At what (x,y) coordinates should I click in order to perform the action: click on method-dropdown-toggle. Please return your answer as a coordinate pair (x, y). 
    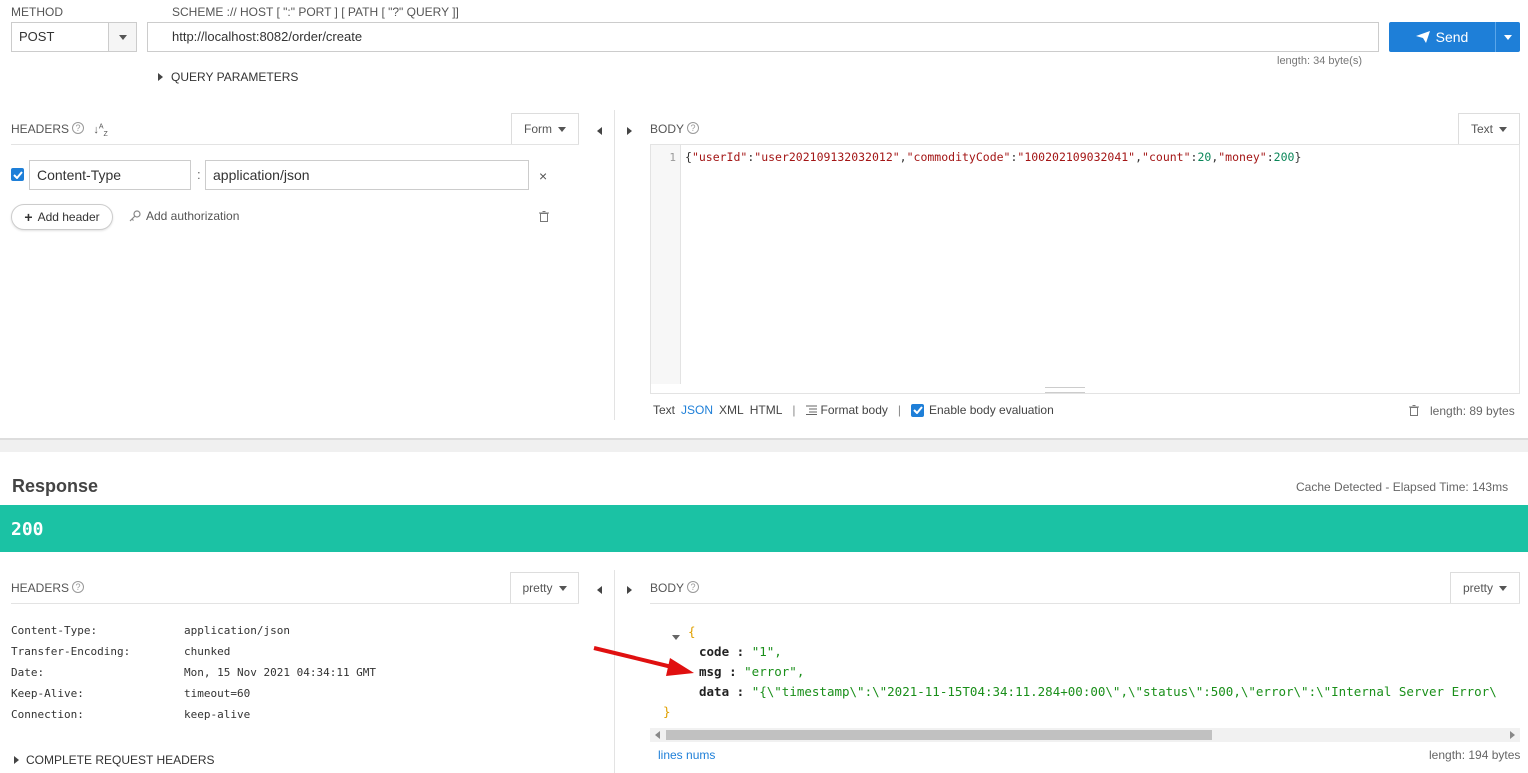
    Looking at the image, I should click on (122, 37).